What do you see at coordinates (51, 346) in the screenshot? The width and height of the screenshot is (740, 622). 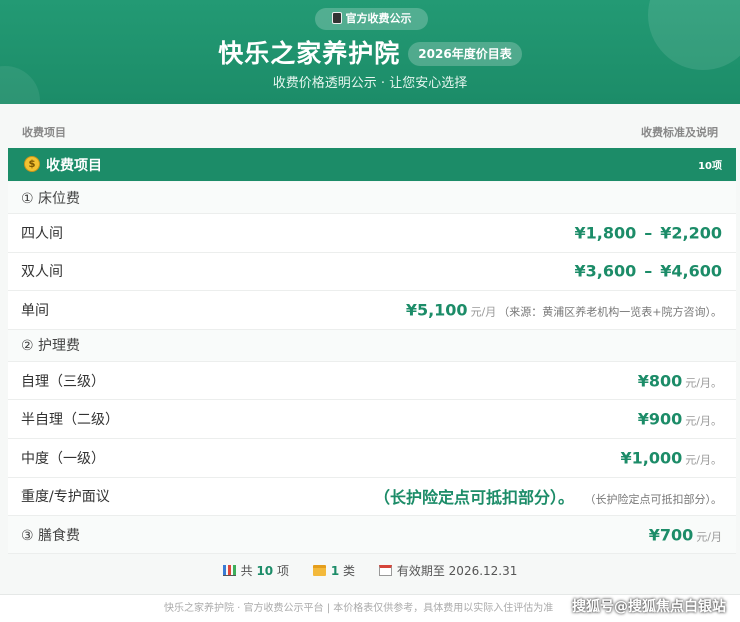 I see `section-label: ② 护理费` at bounding box center [51, 346].